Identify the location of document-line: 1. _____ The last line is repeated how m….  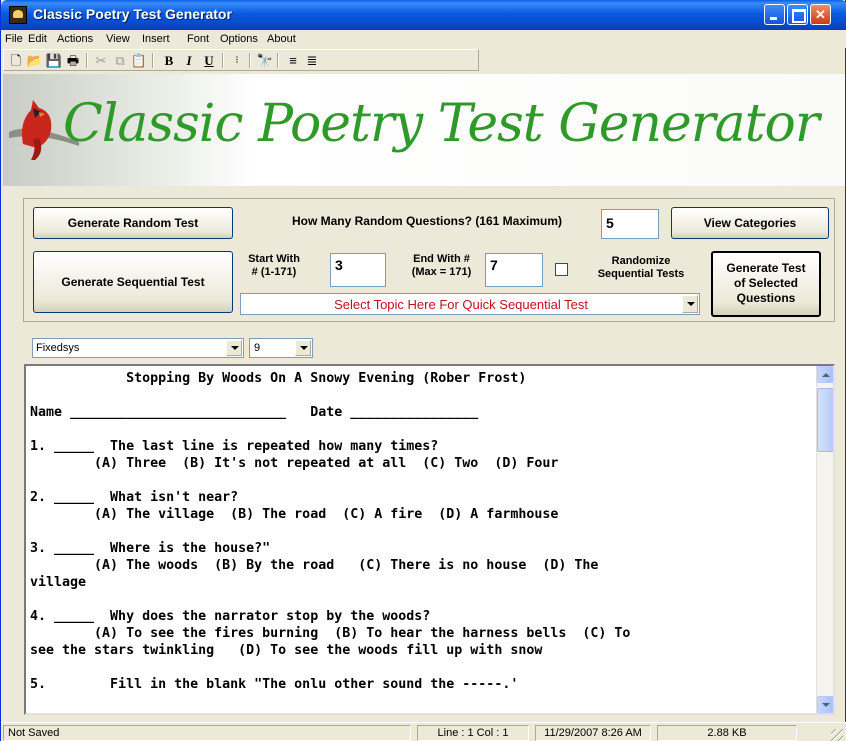
(234, 446).